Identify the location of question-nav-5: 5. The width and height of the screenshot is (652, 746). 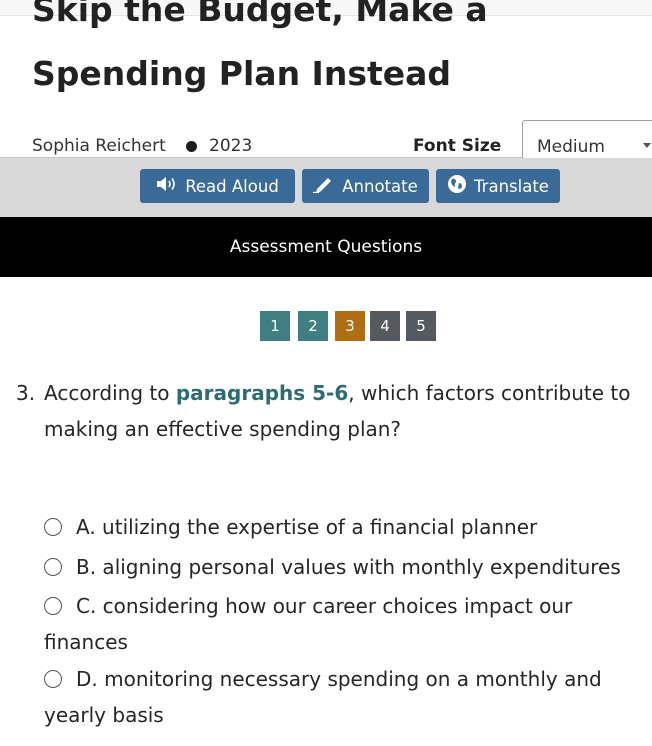
(421, 326).